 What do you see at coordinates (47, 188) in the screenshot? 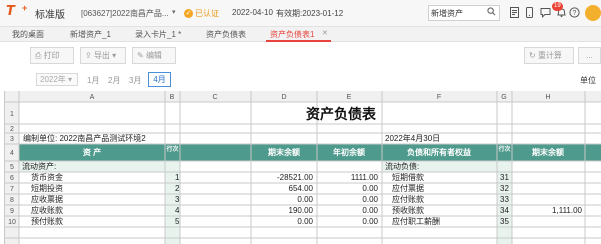
I see `asset-name: 短期投资` at bounding box center [47, 188].